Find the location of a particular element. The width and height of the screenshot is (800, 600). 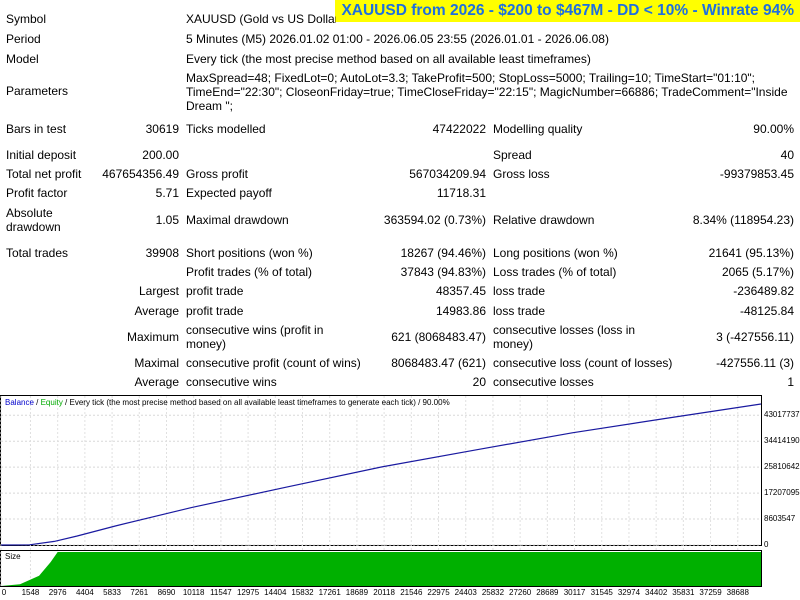

lpt-label: profit trade is located at coordinates (215, 291).